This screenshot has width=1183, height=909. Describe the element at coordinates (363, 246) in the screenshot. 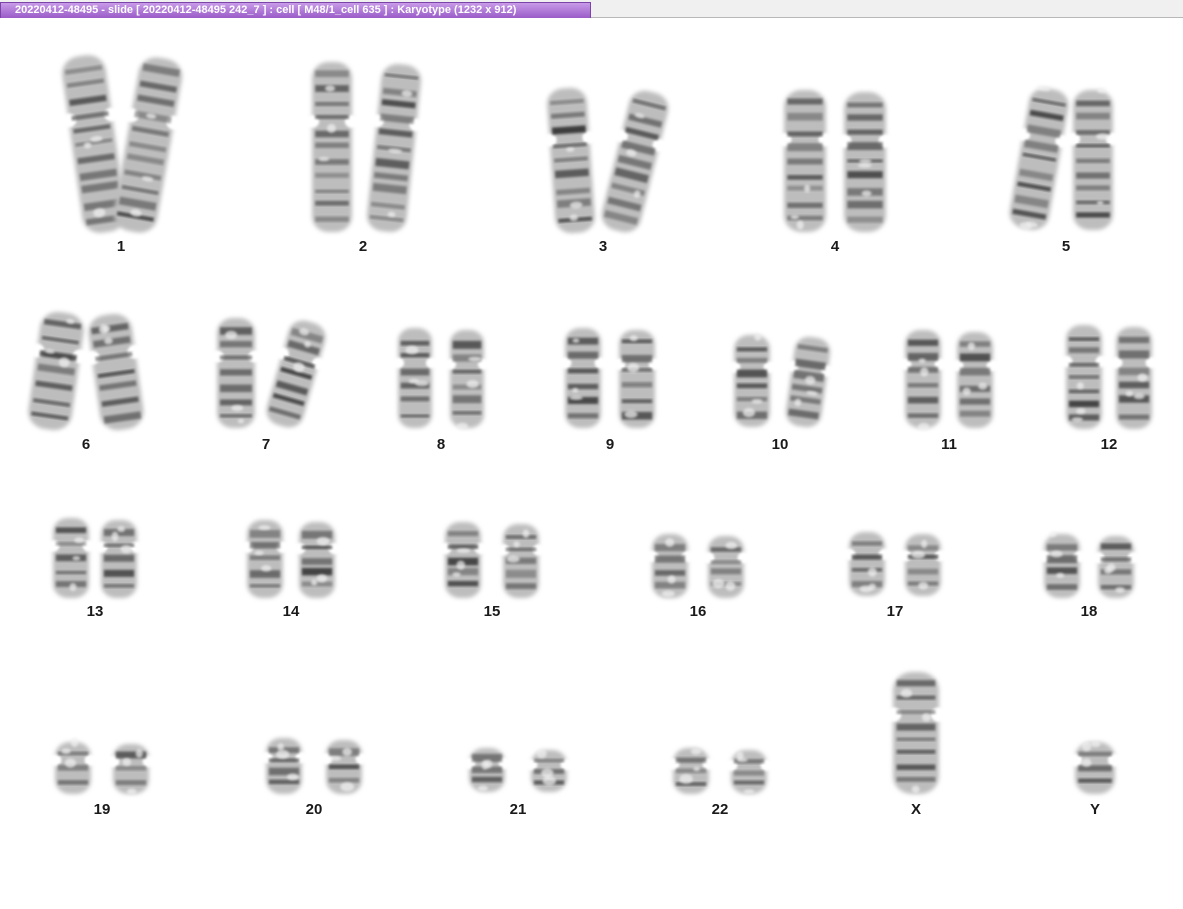

I see `chromosome-label-2: 2` at that location.